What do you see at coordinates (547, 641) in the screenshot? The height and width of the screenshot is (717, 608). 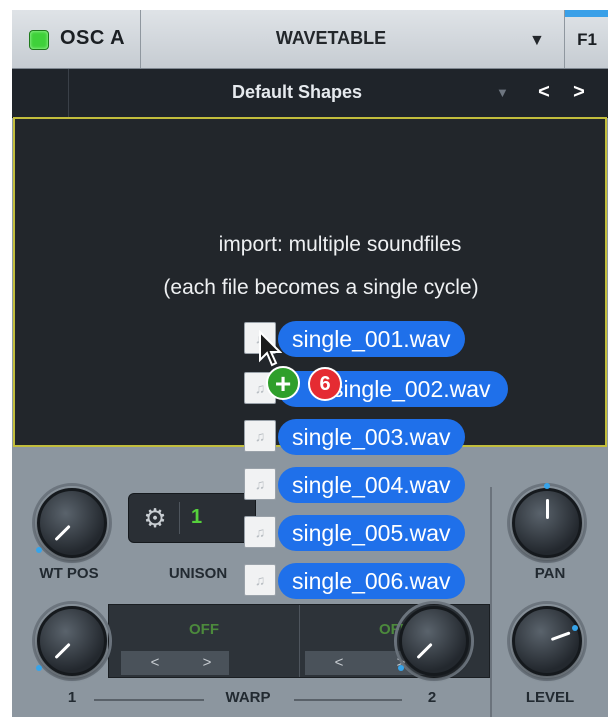 I see `level-knob` at bounding box center [547, 641].